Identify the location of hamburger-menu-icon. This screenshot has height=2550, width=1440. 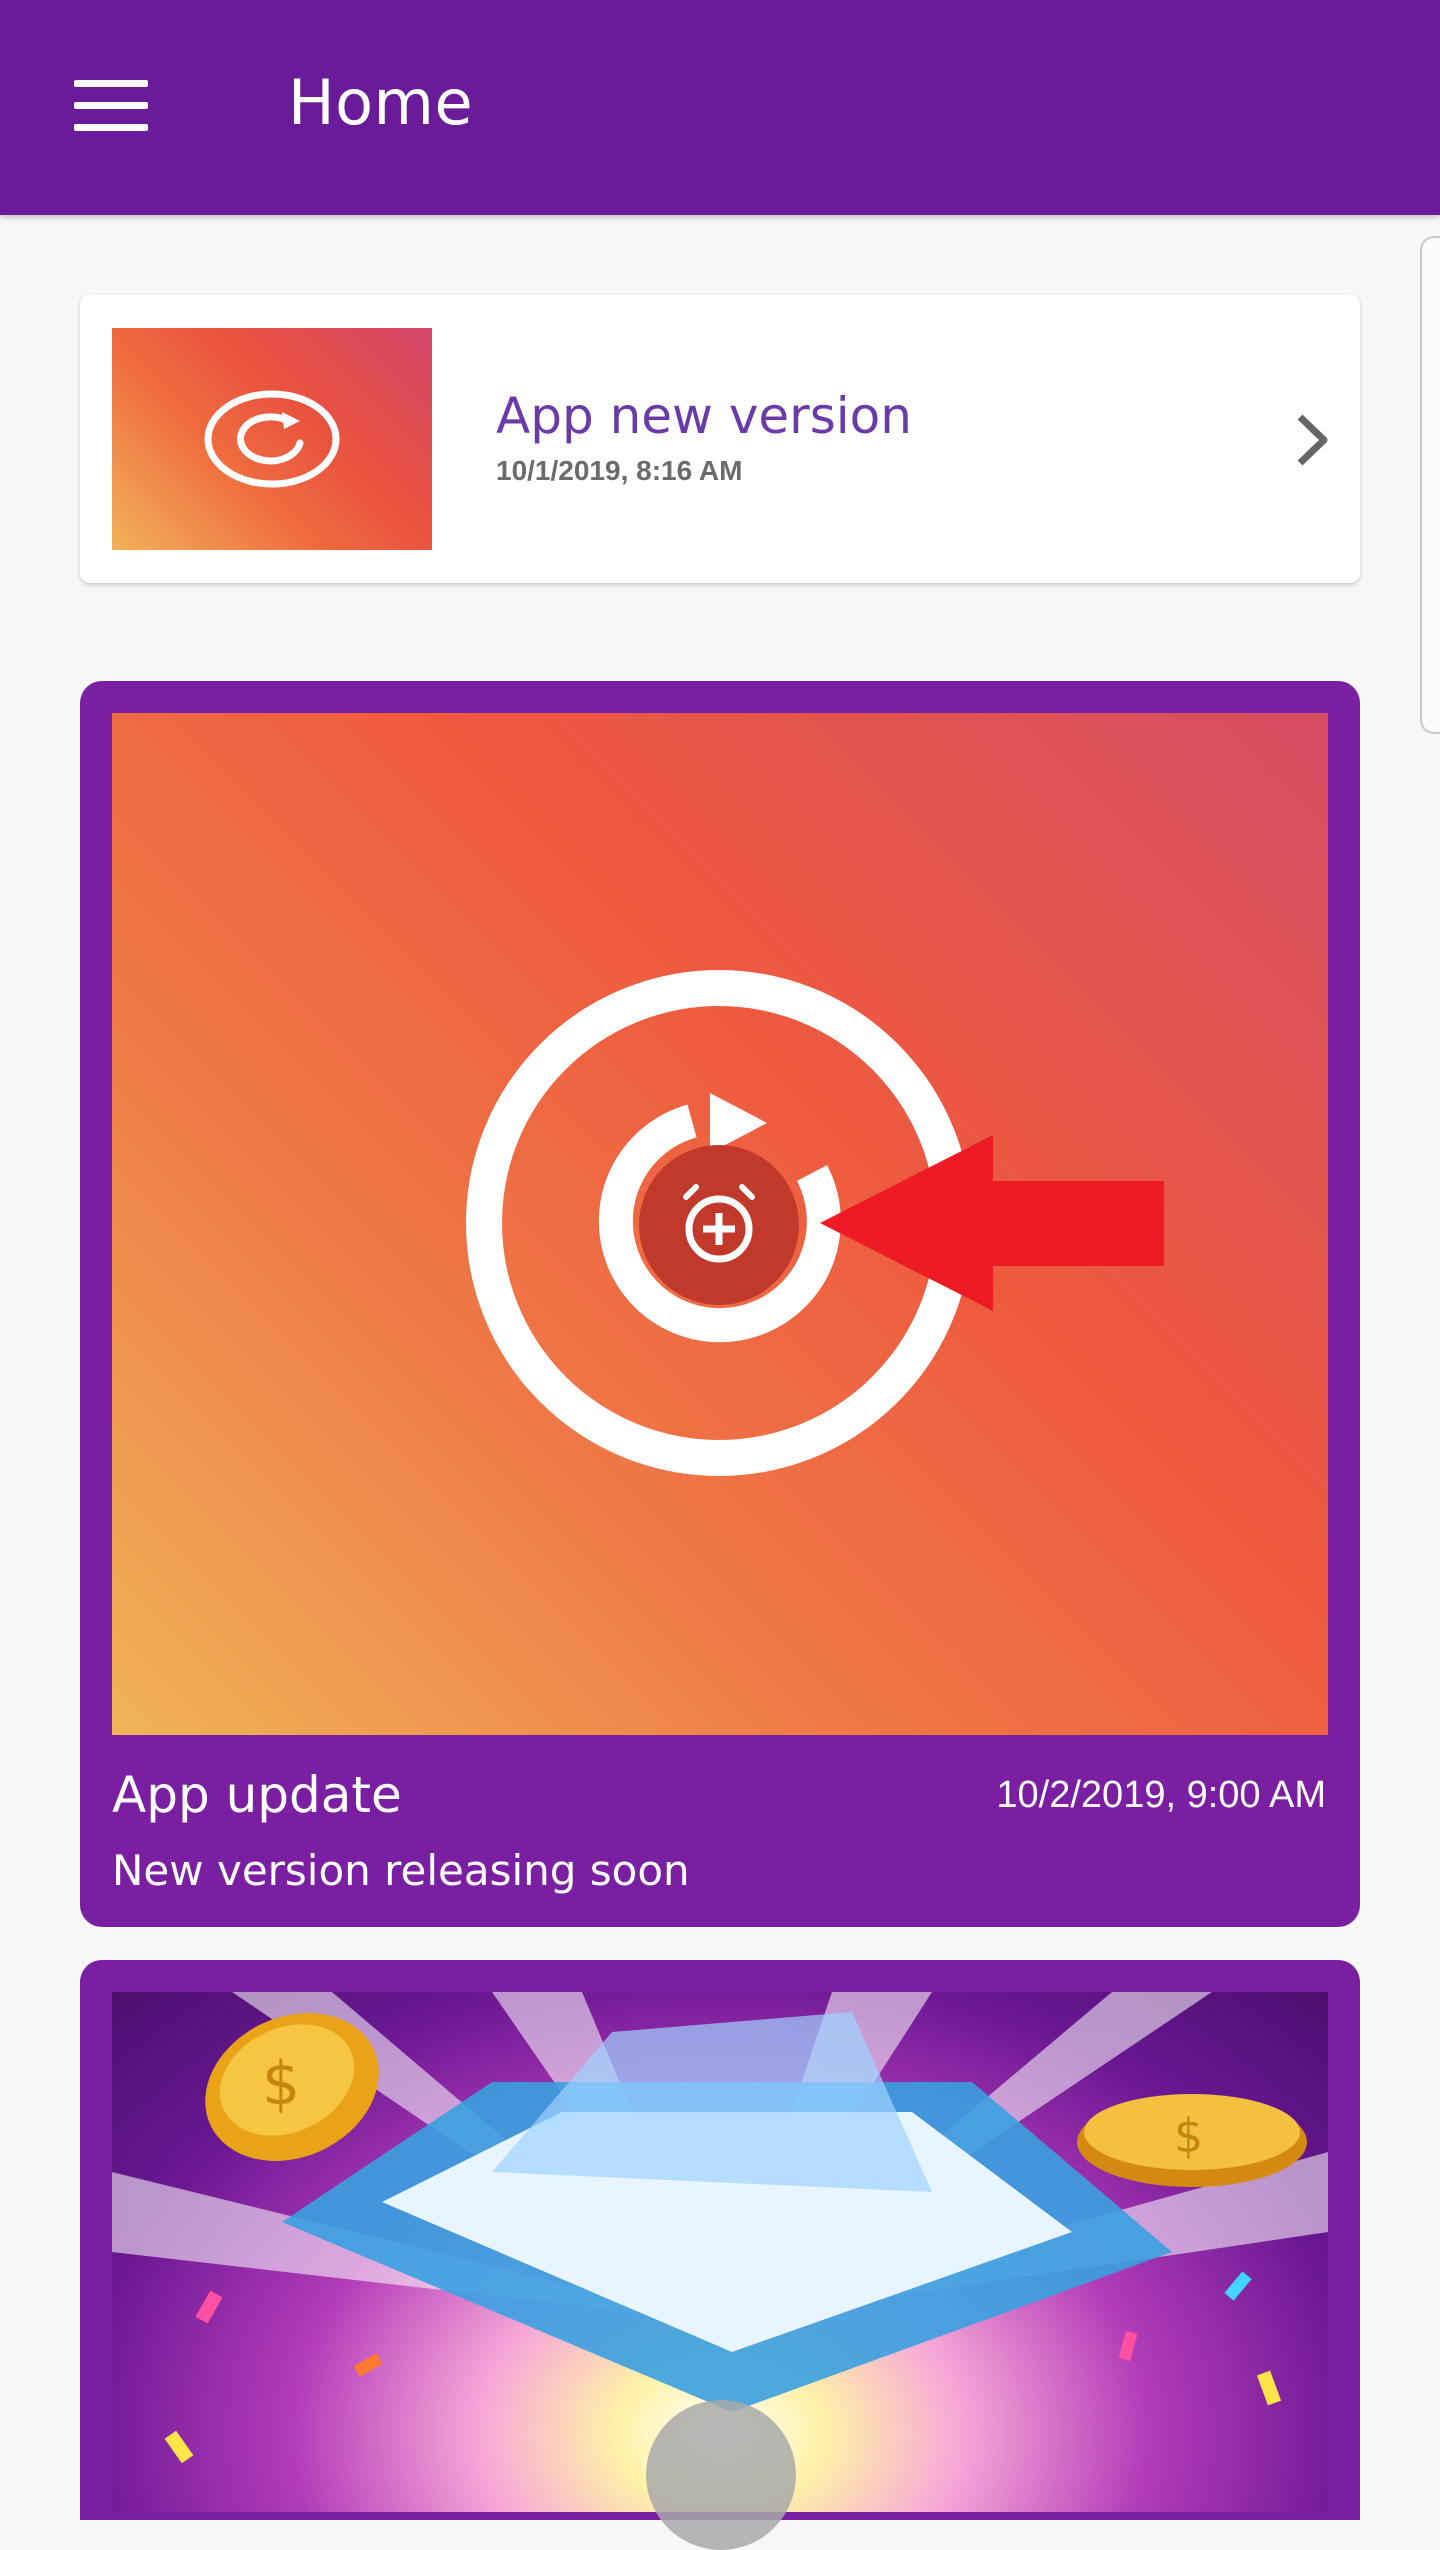
(112, 106).